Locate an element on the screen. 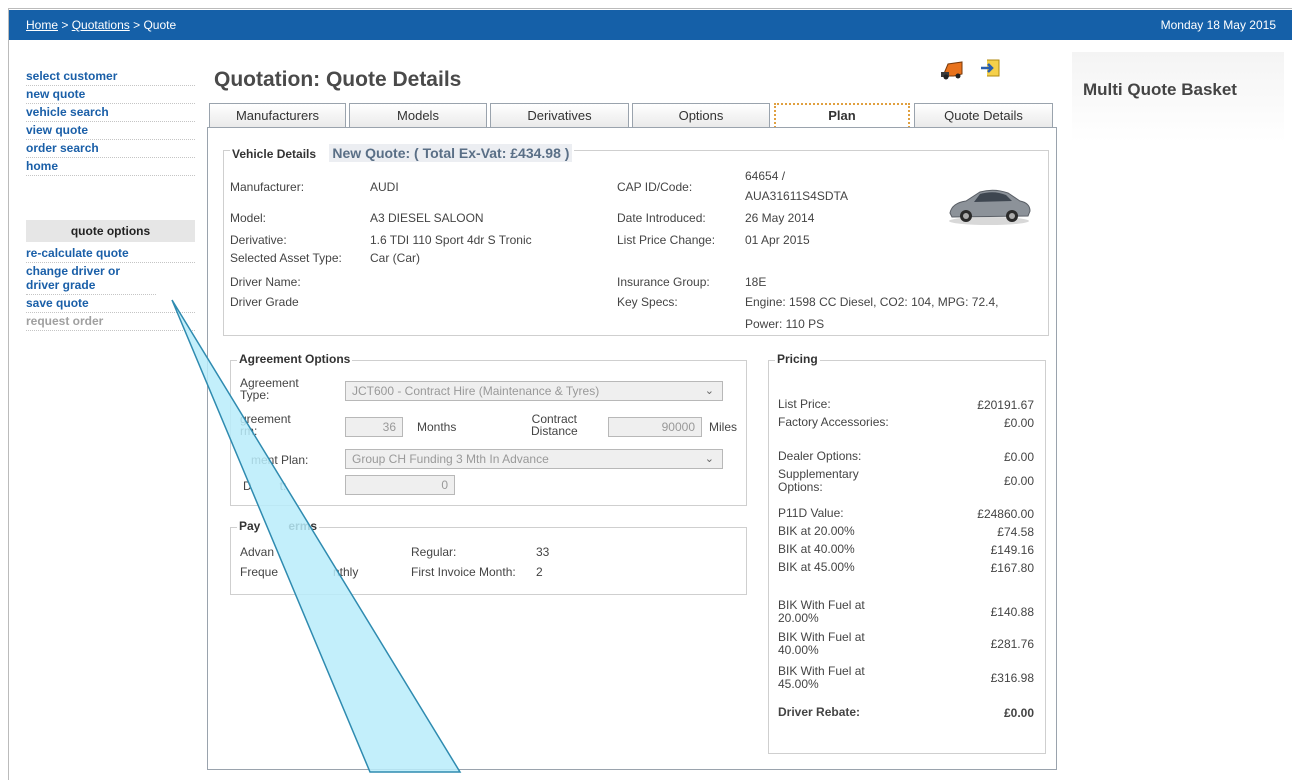 Image resolution: width=1292 pixels, height=780 pixels. cap-id-line1: 64654 / is located at coordinates (765, 176).